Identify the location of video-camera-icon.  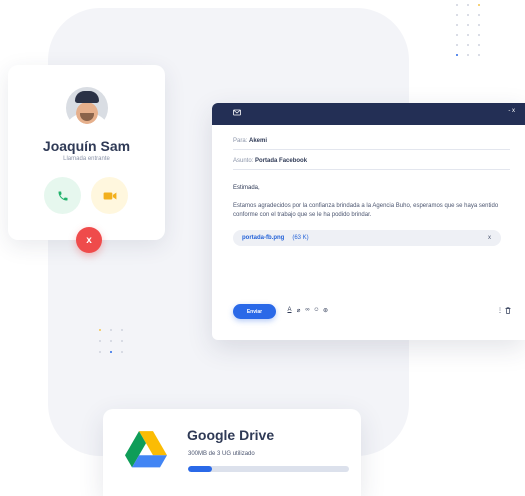
(109, 195).